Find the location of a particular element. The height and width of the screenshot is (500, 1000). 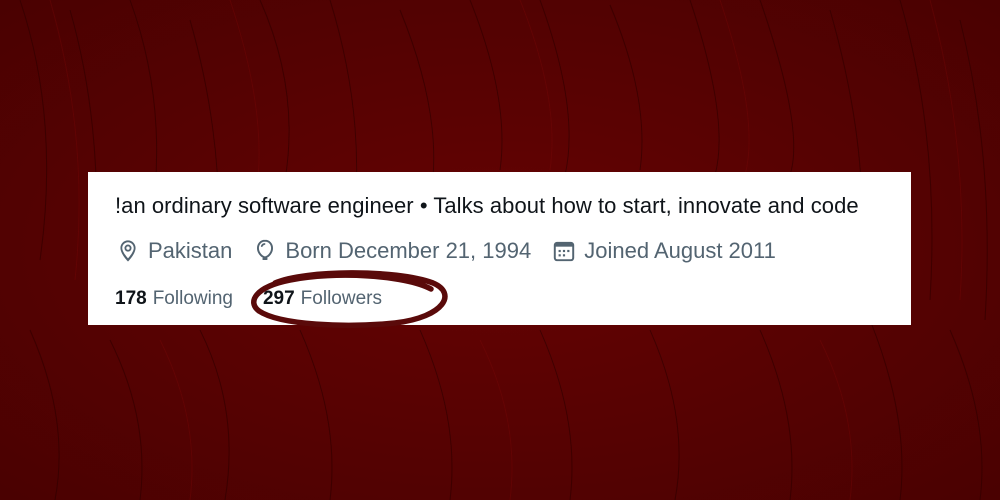

highlight-circle-annotation is located at coordinates (349, 299).